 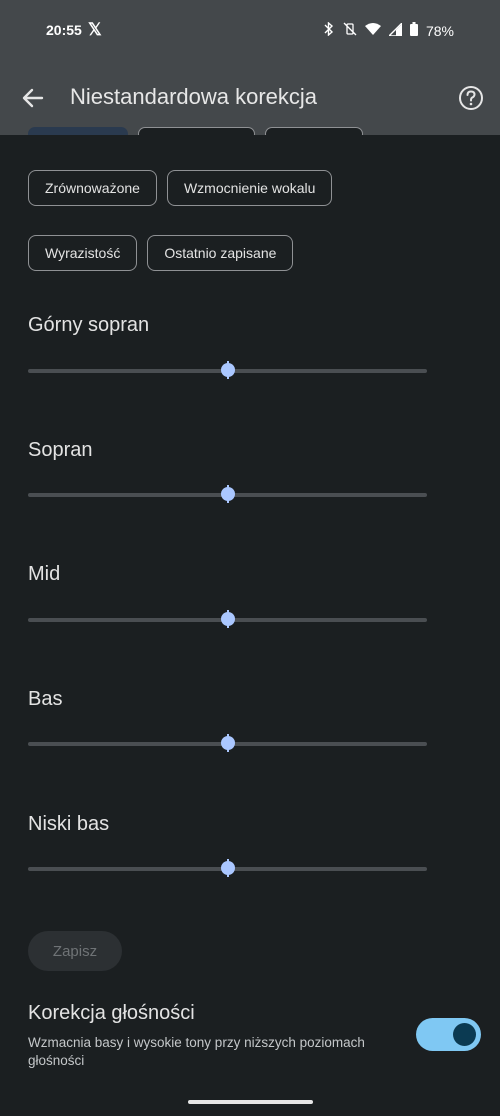 I want to click on slider-bass, so click(x=227, y=744).